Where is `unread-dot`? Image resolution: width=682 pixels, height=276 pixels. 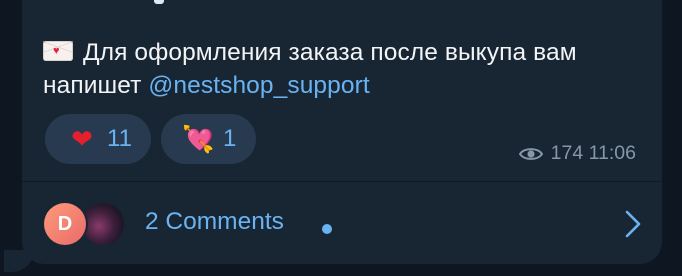
unread-dot is located at coordinates (327, 229).